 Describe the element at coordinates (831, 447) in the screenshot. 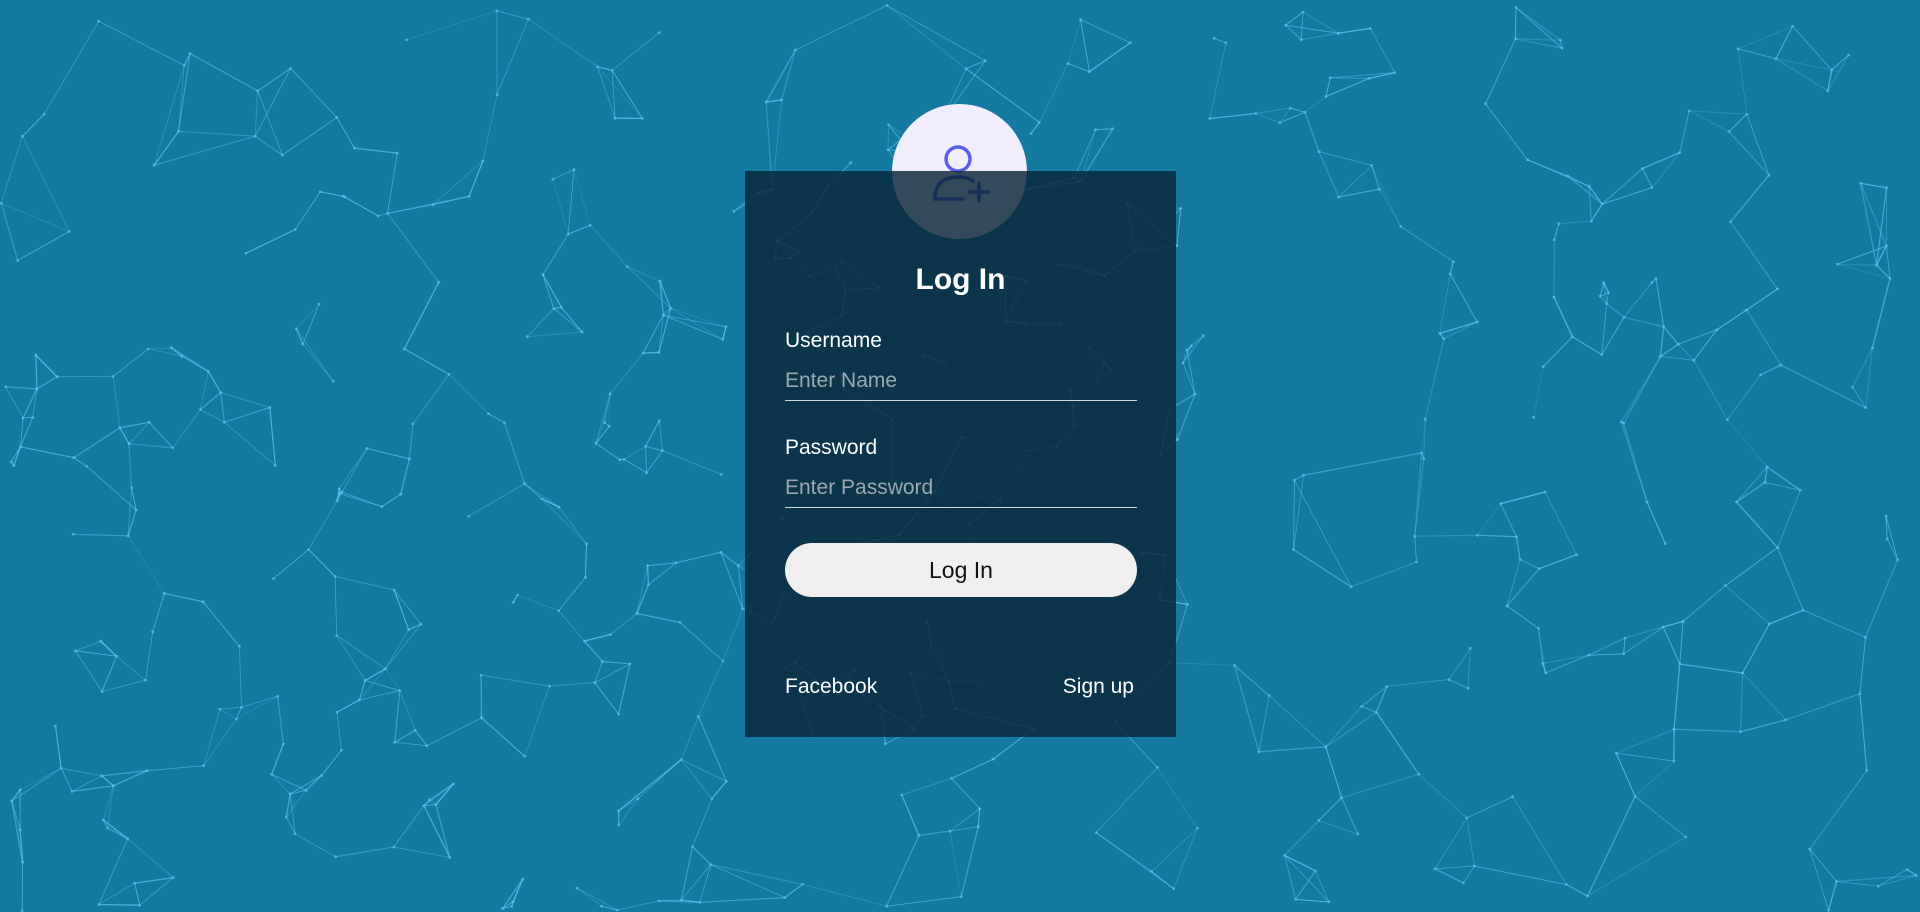

I see `password-label: Password` at that location.